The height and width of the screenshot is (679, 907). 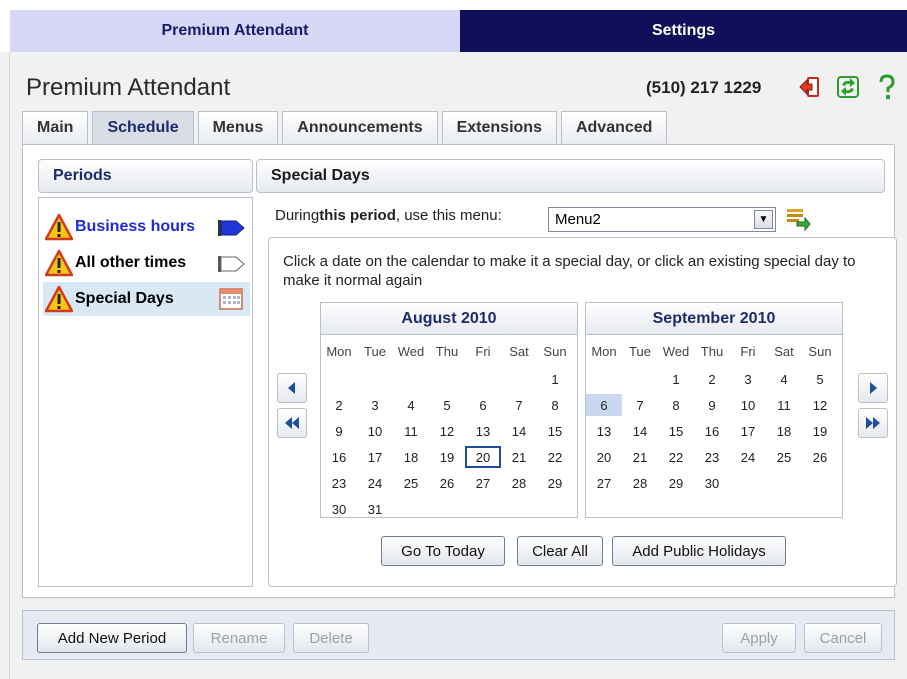 What do you see at coordinates (235, 31) in the screenshot?
I see `tab-premium-attendant: Premium Attendant` at bounding box center [235, 31].